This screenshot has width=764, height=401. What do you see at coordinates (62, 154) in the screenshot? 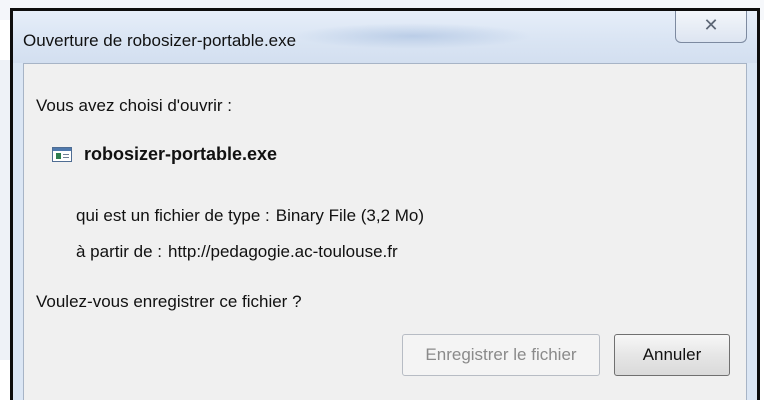
I see `binary-file-icon` at bounding box center [62, 154].